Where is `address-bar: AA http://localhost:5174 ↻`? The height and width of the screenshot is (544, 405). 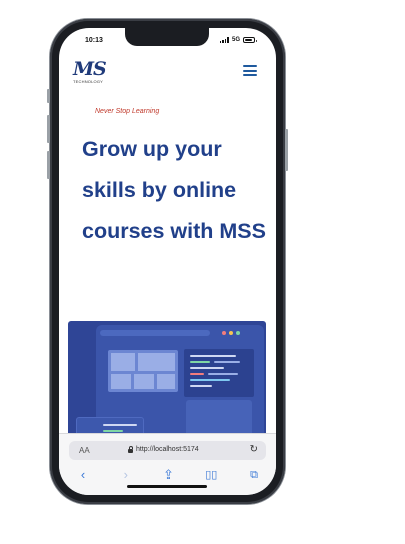 address-bar: AA http://localhost:5174 ↻ is located at coordinates (167, 450).